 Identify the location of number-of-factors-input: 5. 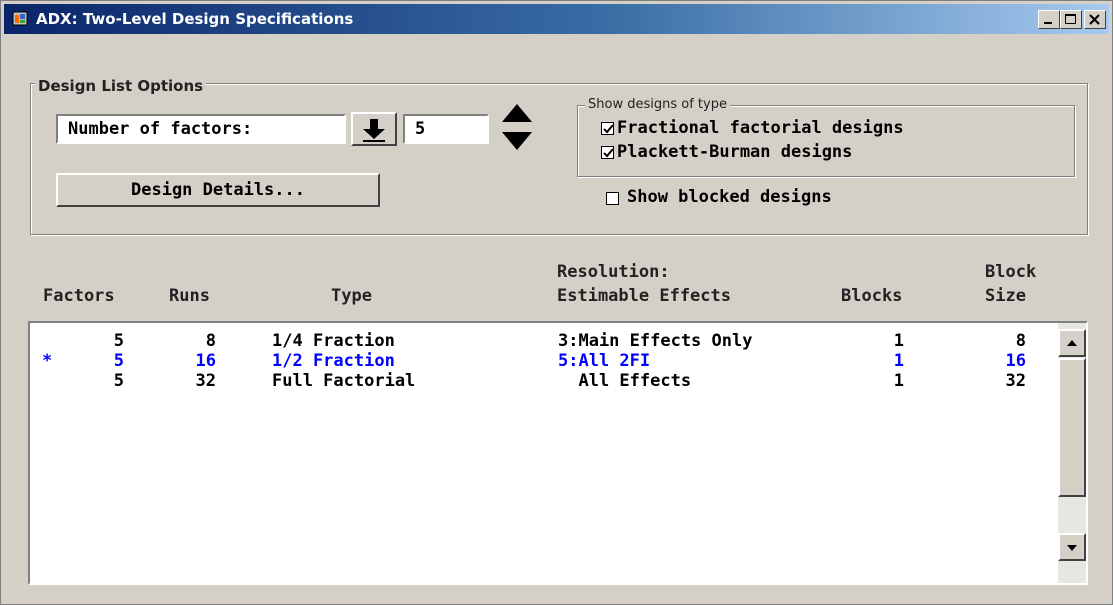
(446, 129).